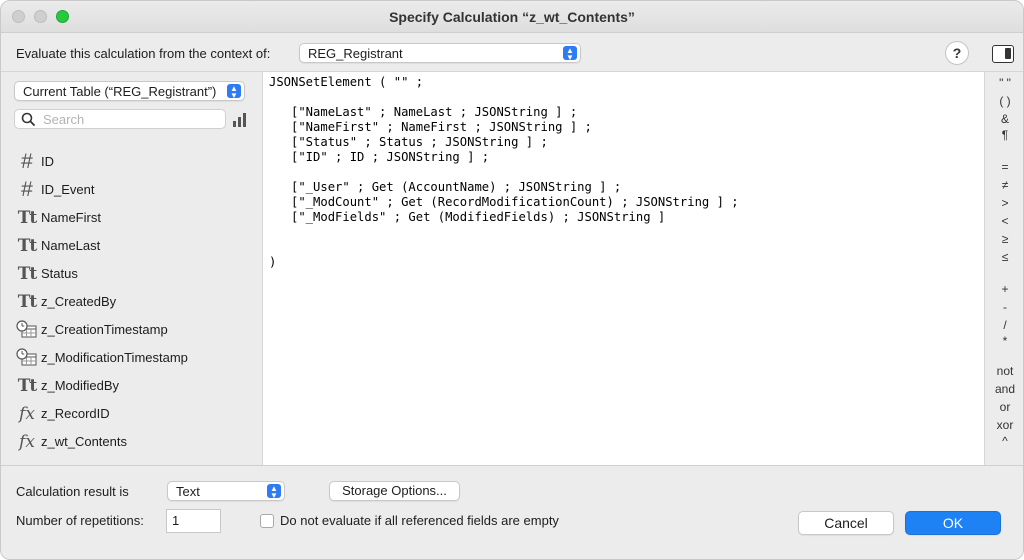  Describe the element at coordinates (226, 491) in the screenshot. I see `result-type-select: Text ▲ ▼` at that location.